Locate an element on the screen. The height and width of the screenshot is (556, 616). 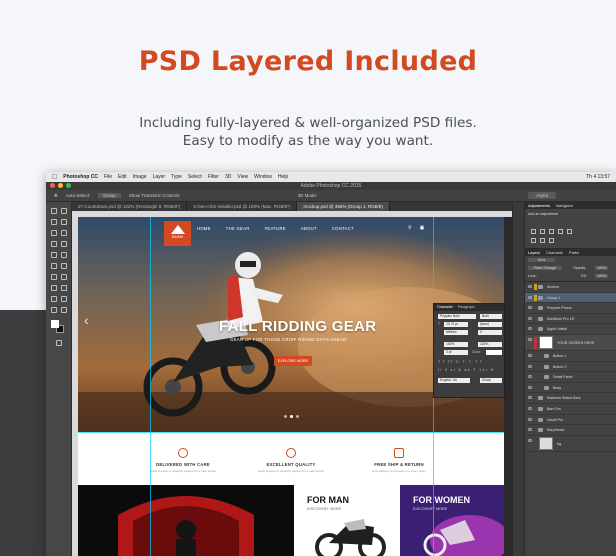
curves-icon is located at coordinates (551, 231).